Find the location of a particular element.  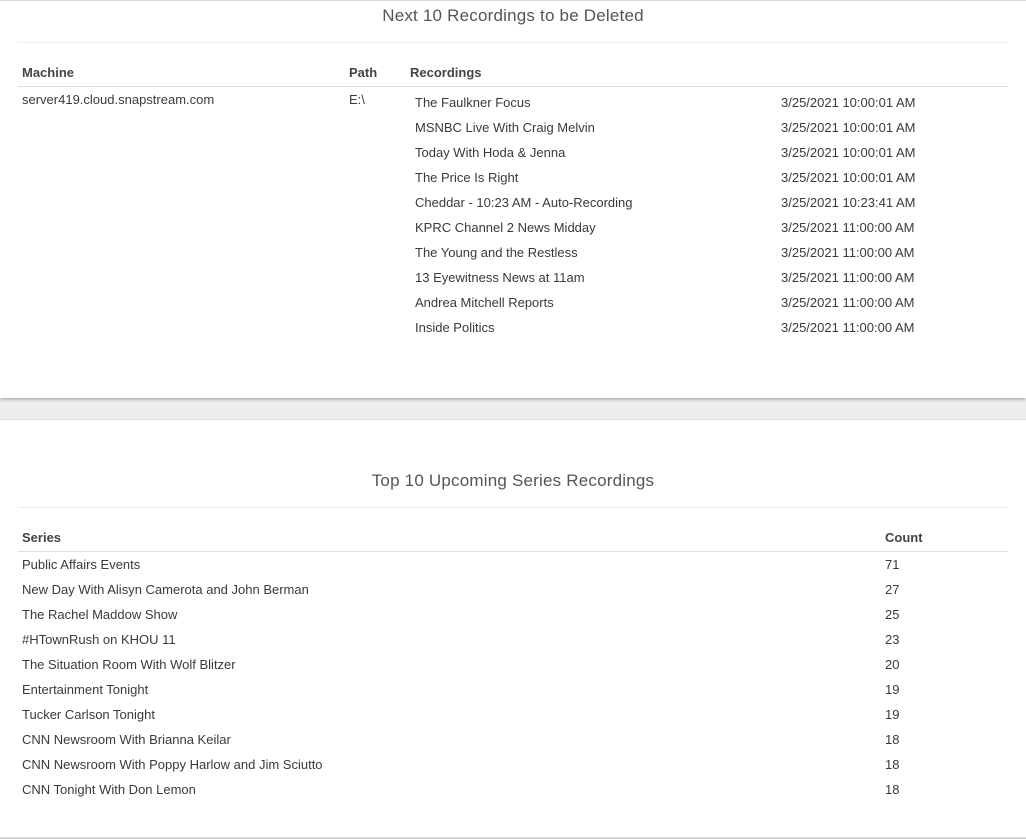

column-header-path: Path is located at coordinates (363, 72).